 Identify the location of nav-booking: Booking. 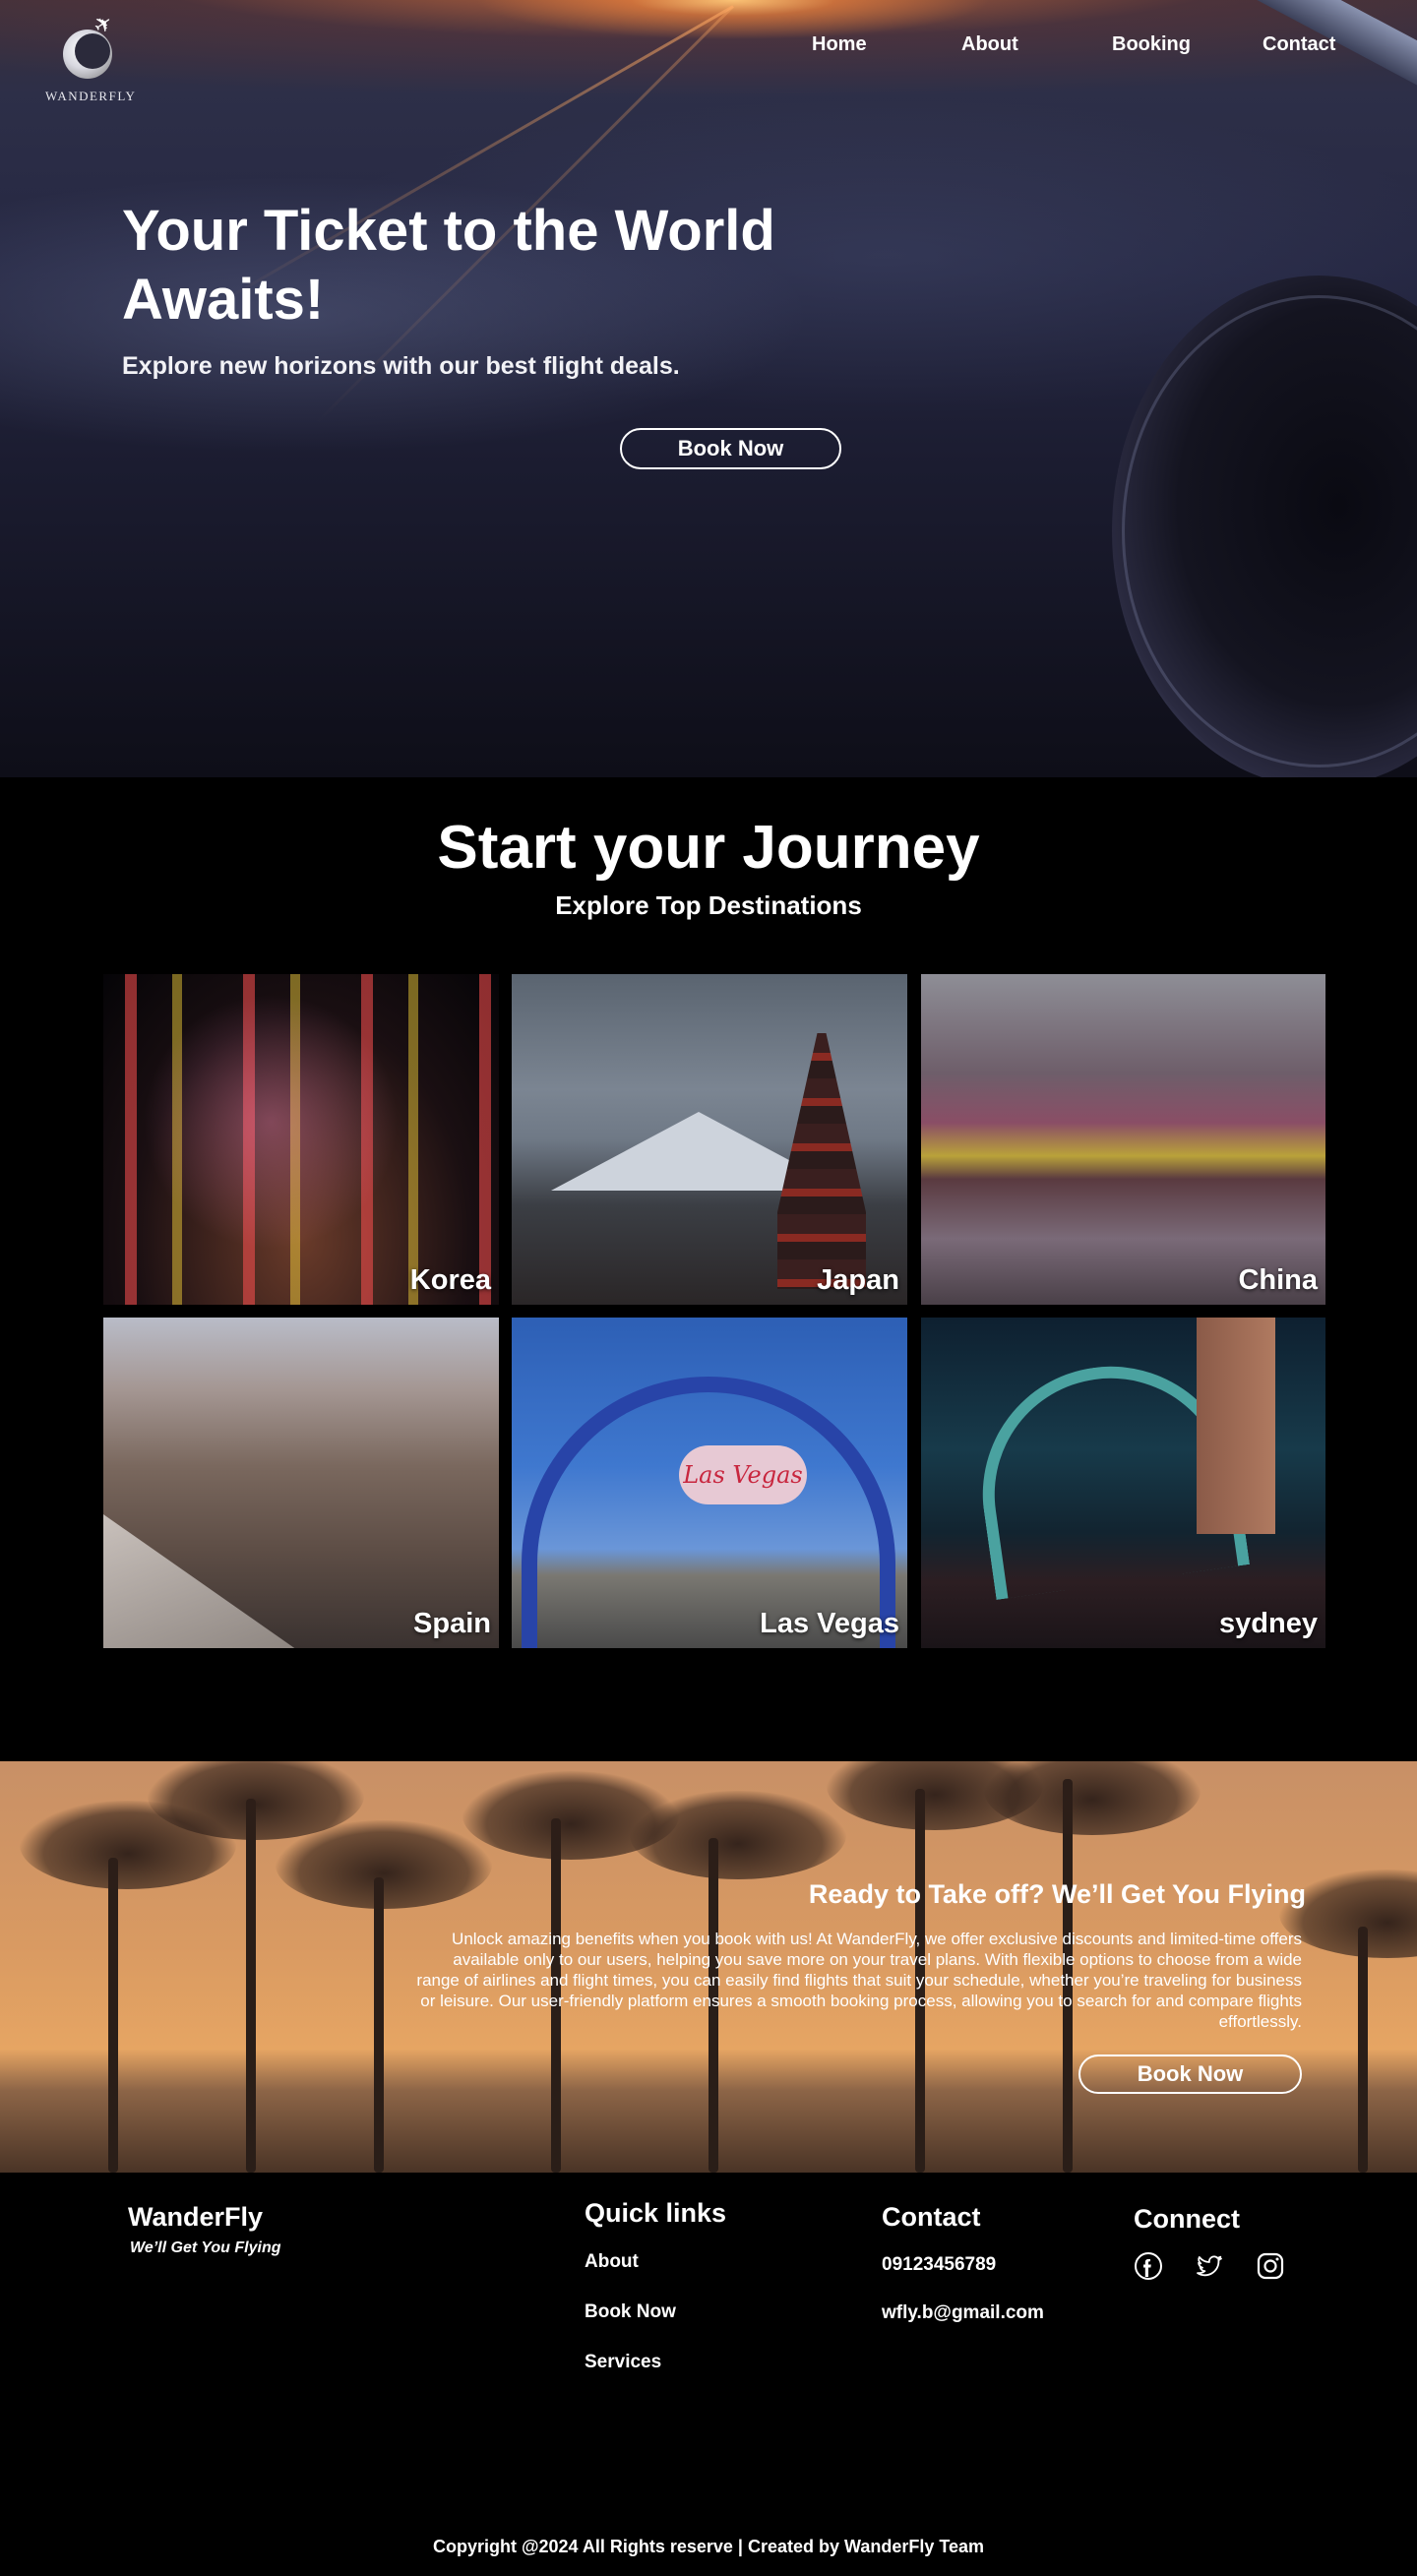
(1151, 44).